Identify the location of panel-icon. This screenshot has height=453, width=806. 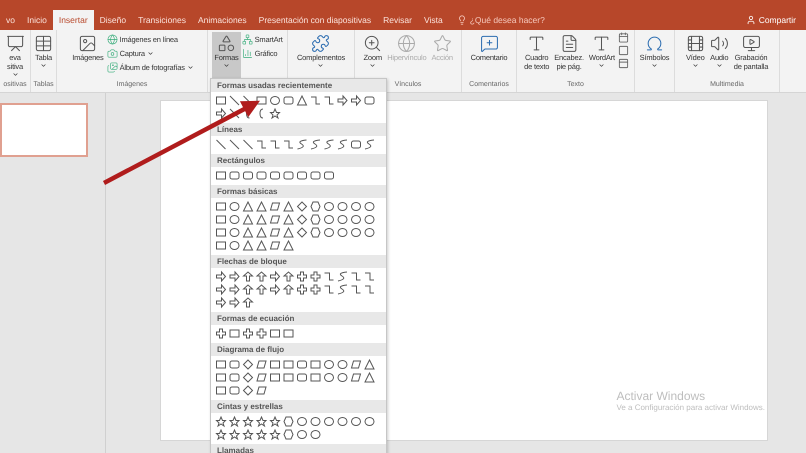
(623, 63).